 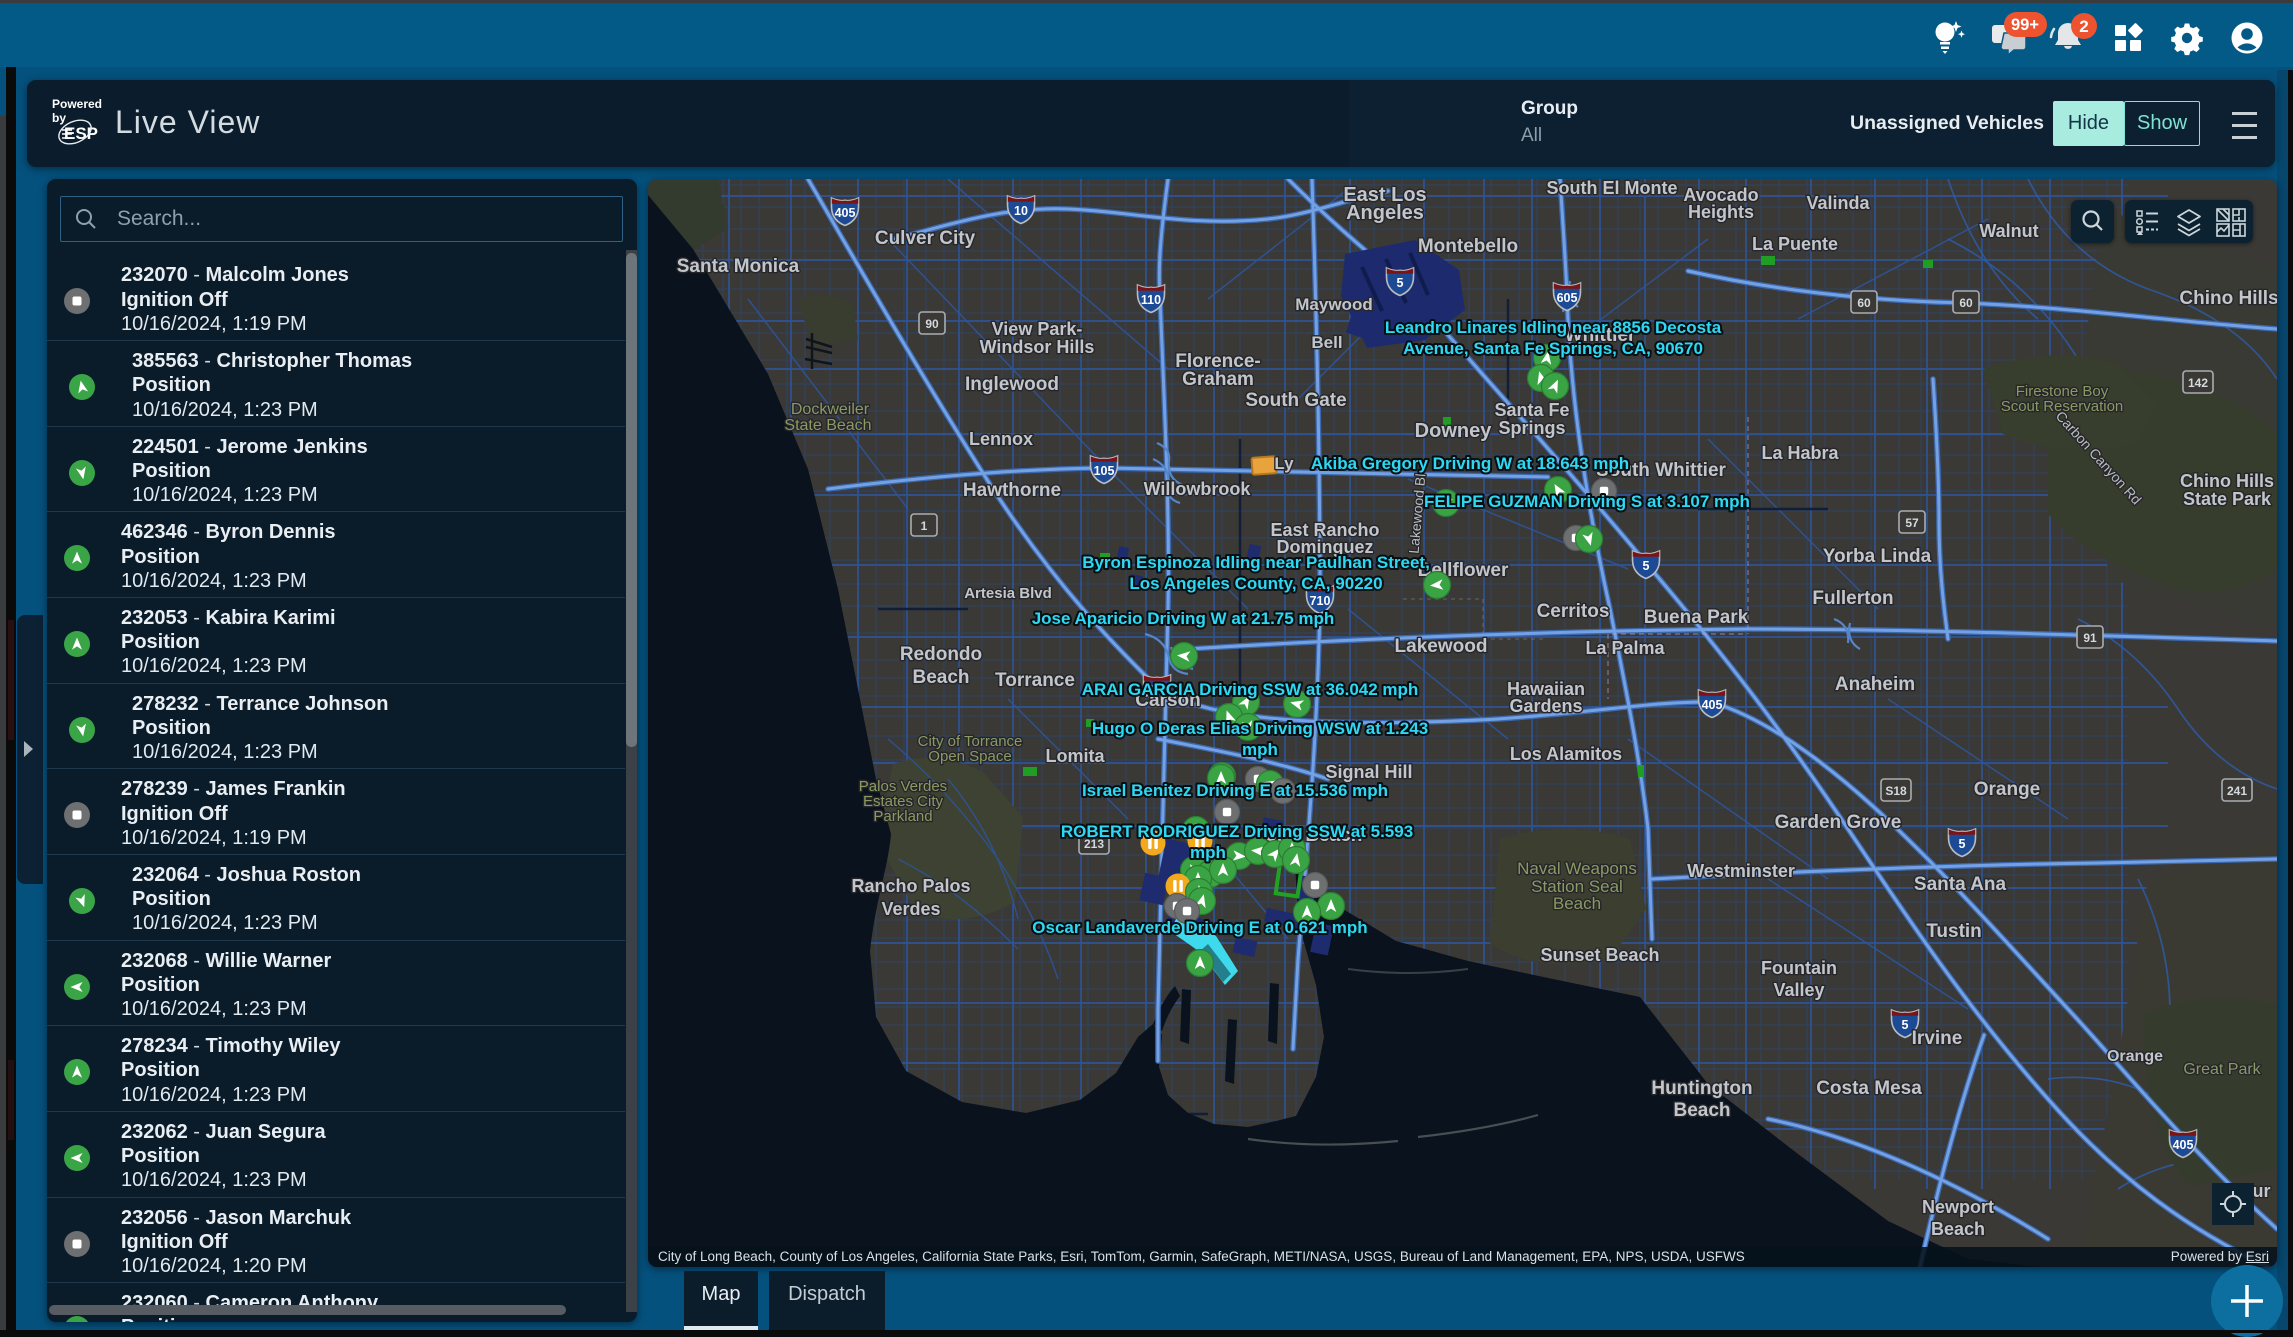 I want to click on svg-text: Huntington, so click(x=1701, y=1088).